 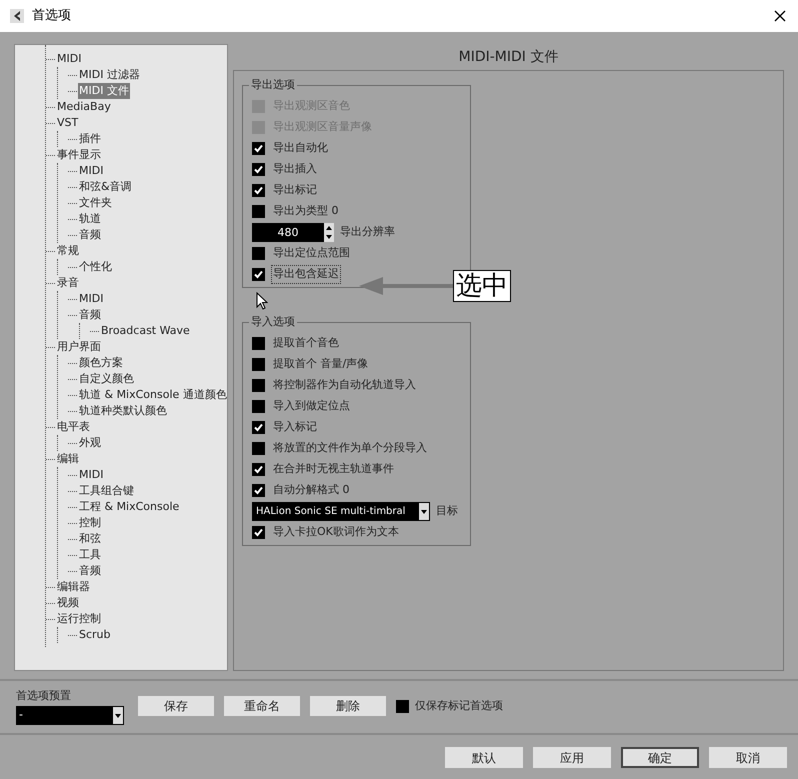 I want to click on option-label: 自动分解格式 0, so click(x=311, y=490).